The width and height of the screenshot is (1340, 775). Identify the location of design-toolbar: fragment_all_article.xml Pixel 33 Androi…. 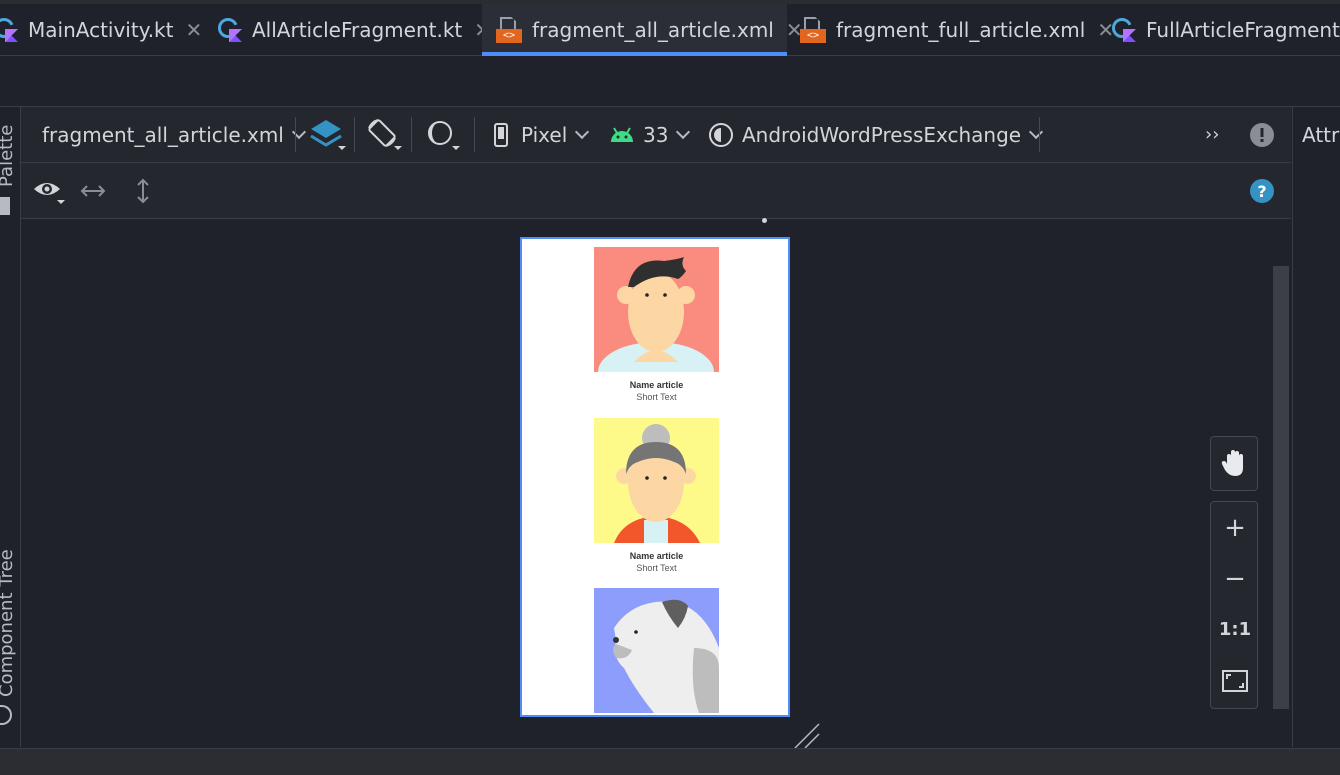
(656, 135).